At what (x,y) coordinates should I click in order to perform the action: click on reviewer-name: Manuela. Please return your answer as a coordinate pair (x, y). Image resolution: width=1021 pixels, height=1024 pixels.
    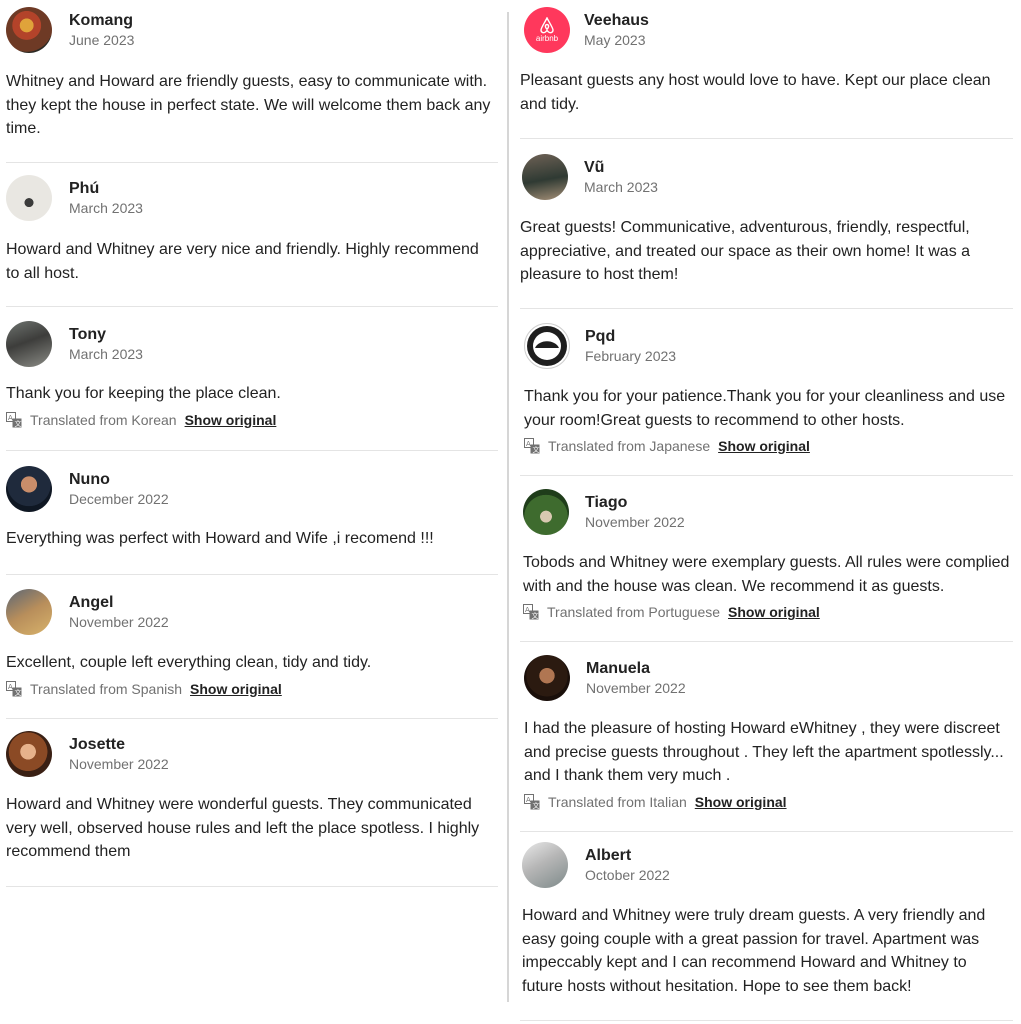
    Looking at the image, I should click on (636, 668).